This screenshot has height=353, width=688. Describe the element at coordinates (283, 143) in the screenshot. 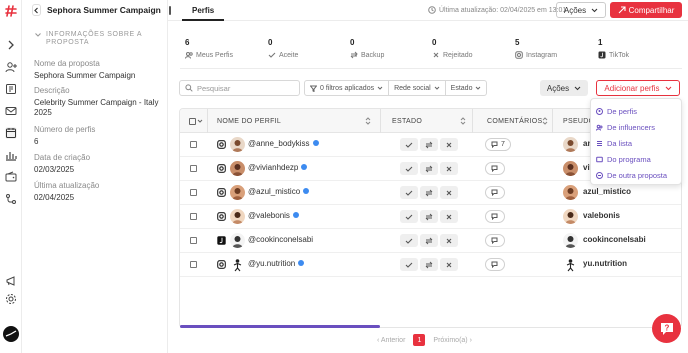

I see `profile-handle: @anne_bodykiss` at that location.